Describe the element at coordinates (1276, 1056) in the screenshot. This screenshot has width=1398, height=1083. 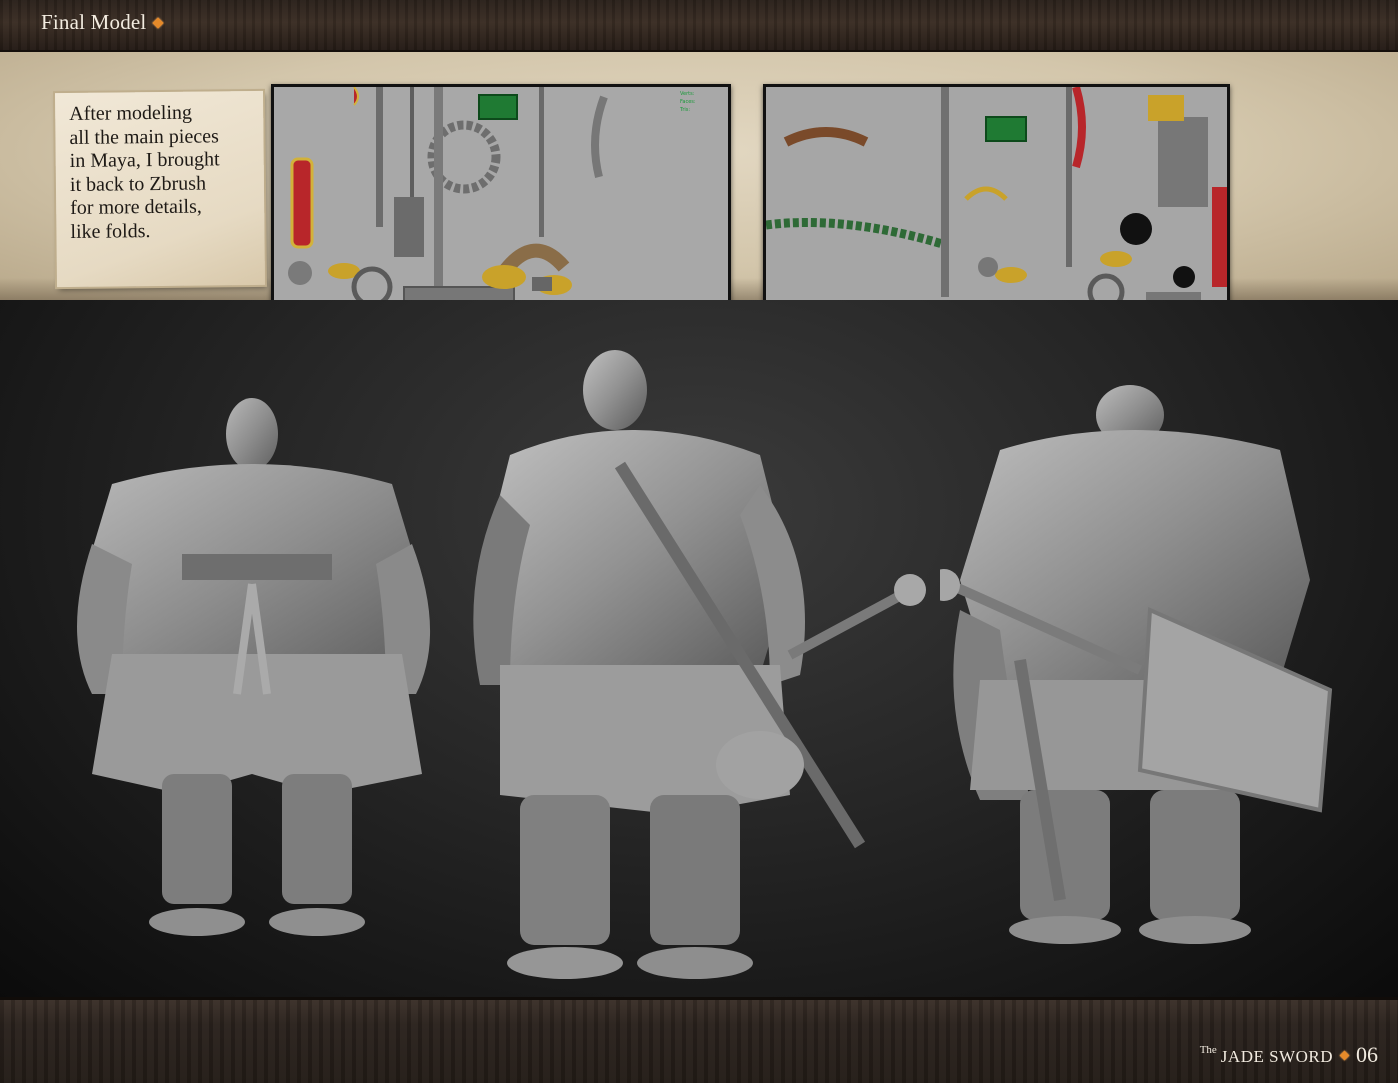
I see `footer-brand: JADE SWORD` at that location.